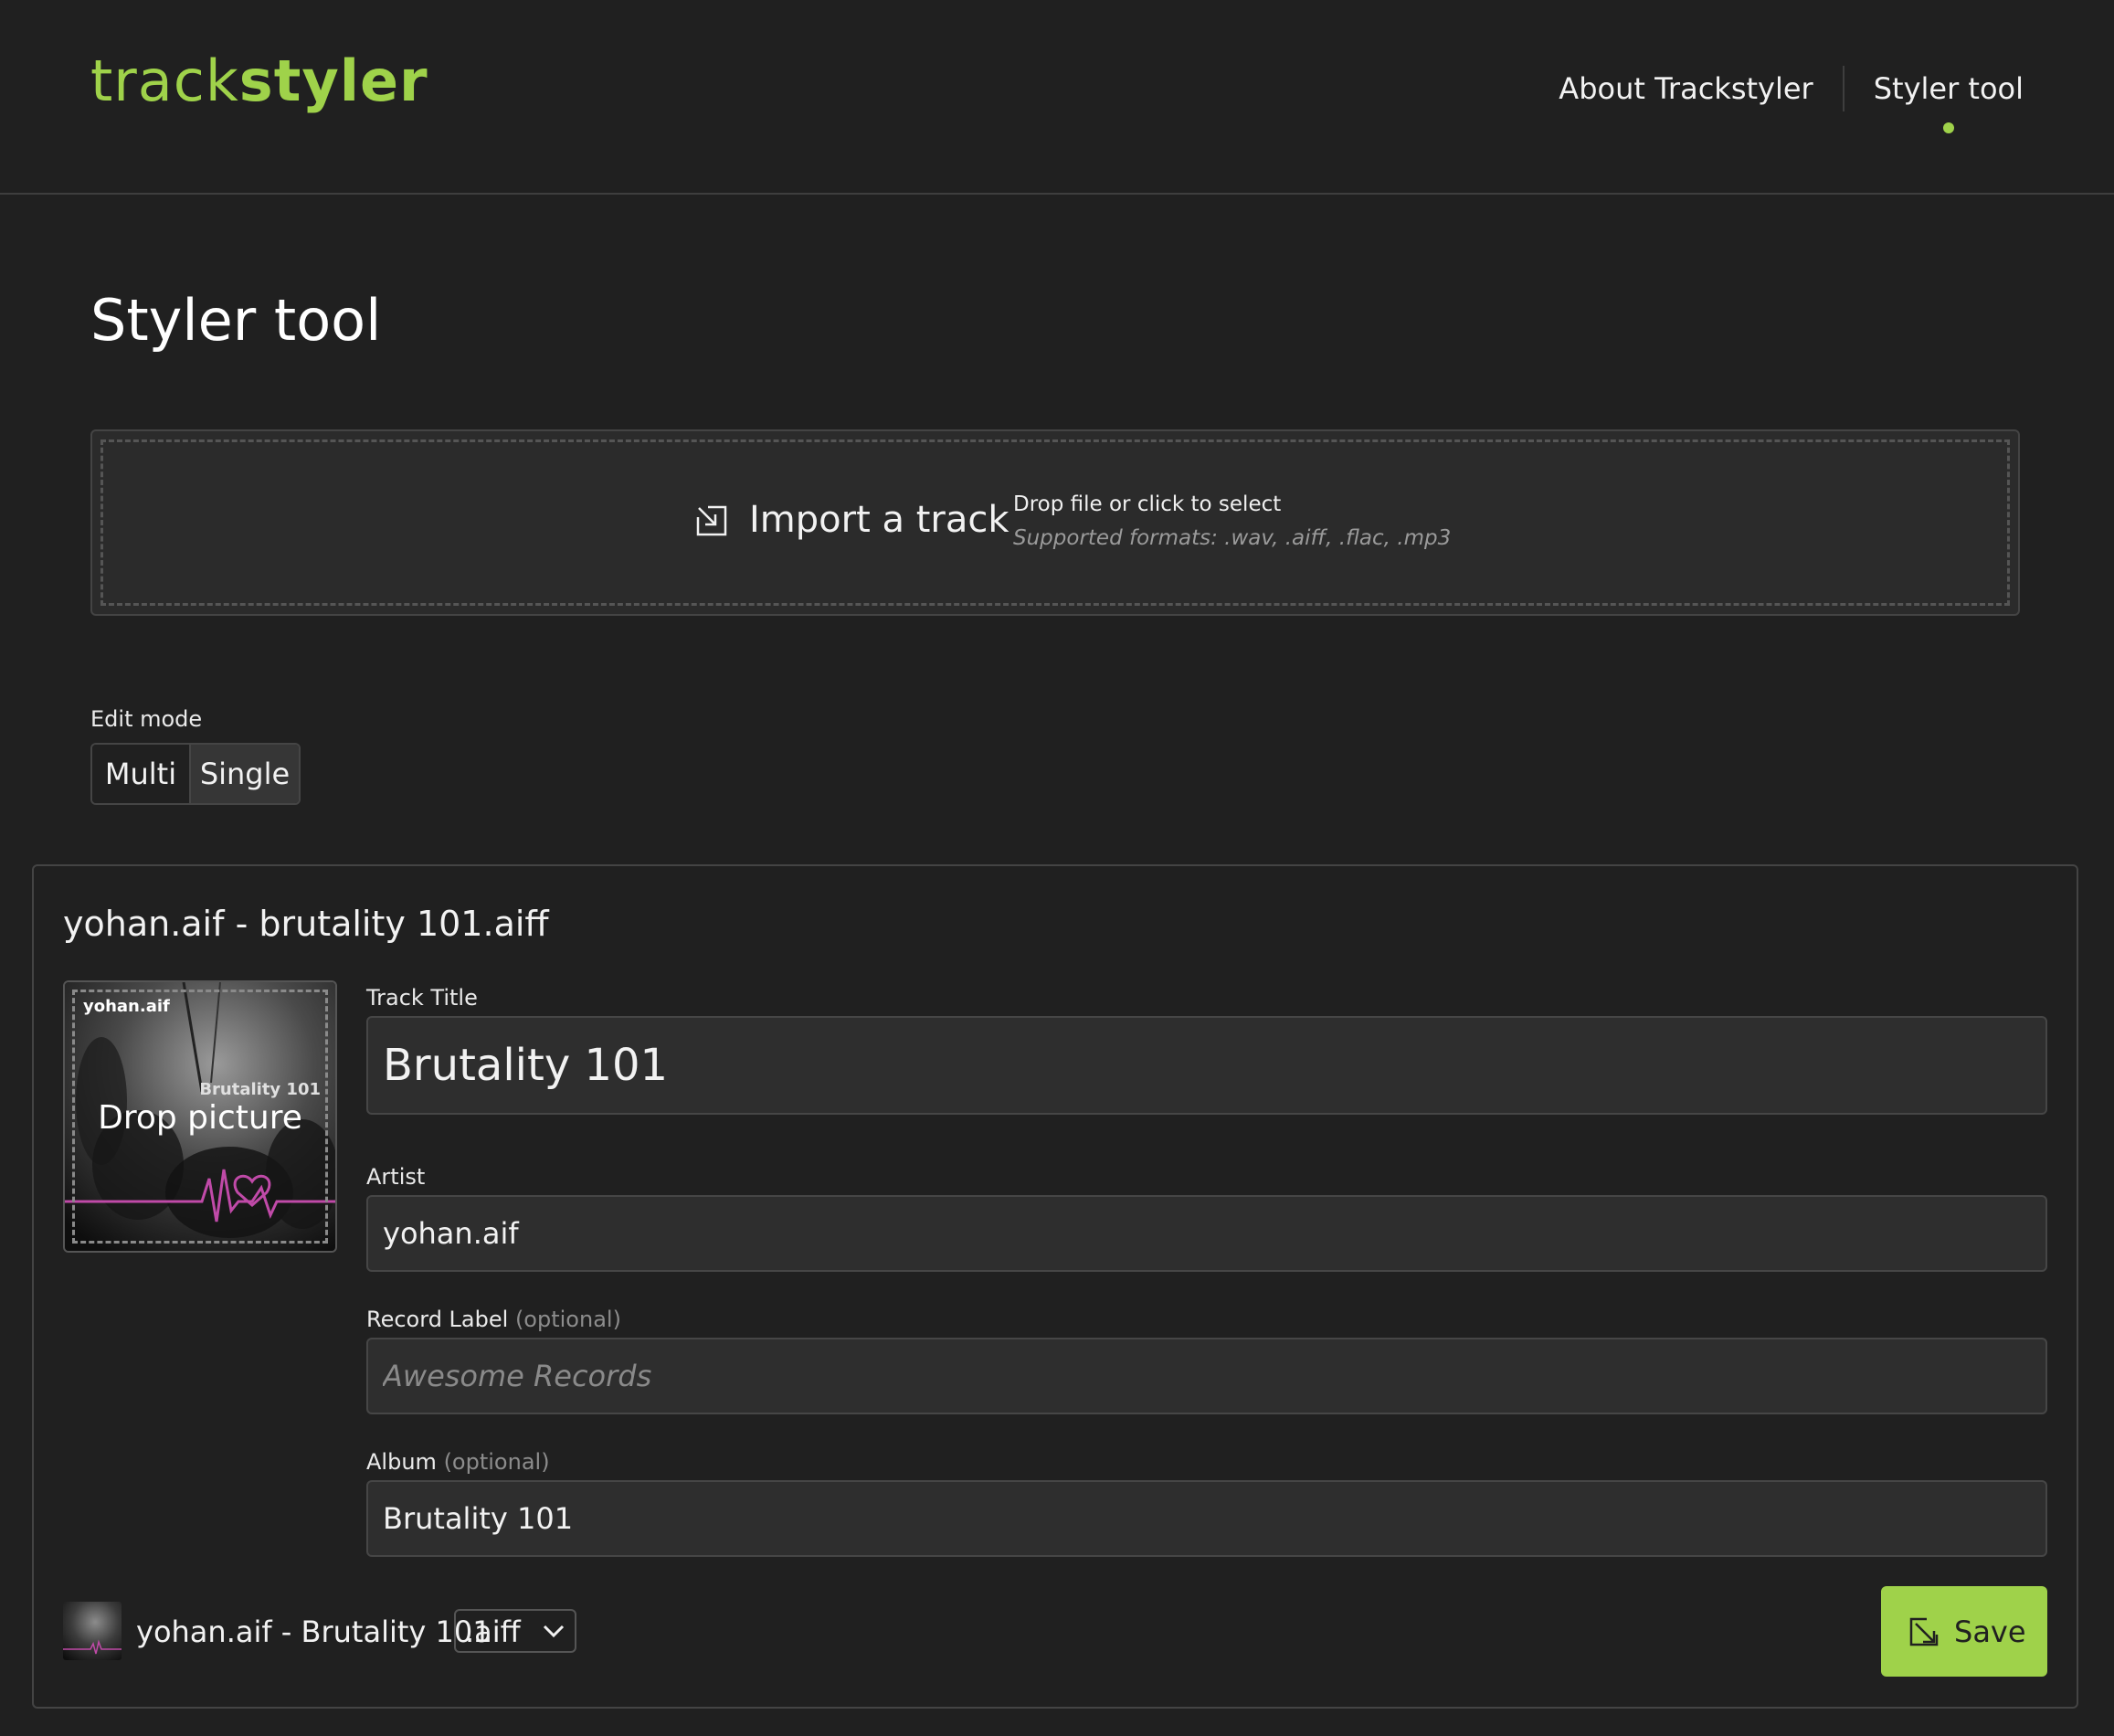 The width and height of the screenshot is (2114, 1736). What do you see at coordinates (146, 719) in the screenshot?
I see `edit-mode-label: Edit mode` at bounding box center [146, 719].